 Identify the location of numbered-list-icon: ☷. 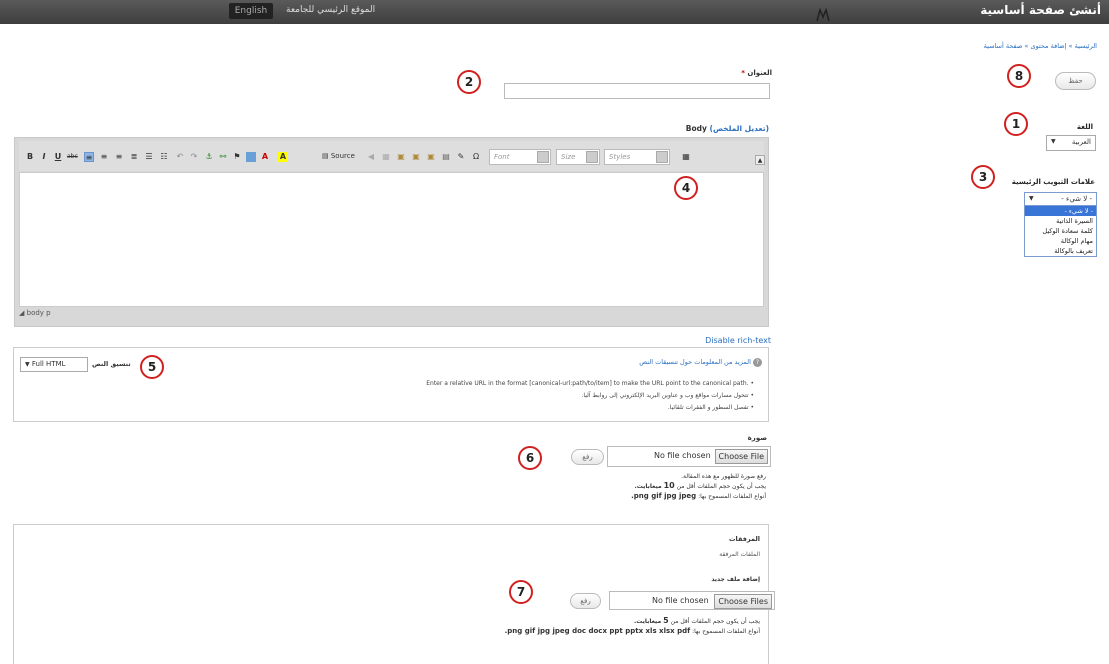
(164, 157).